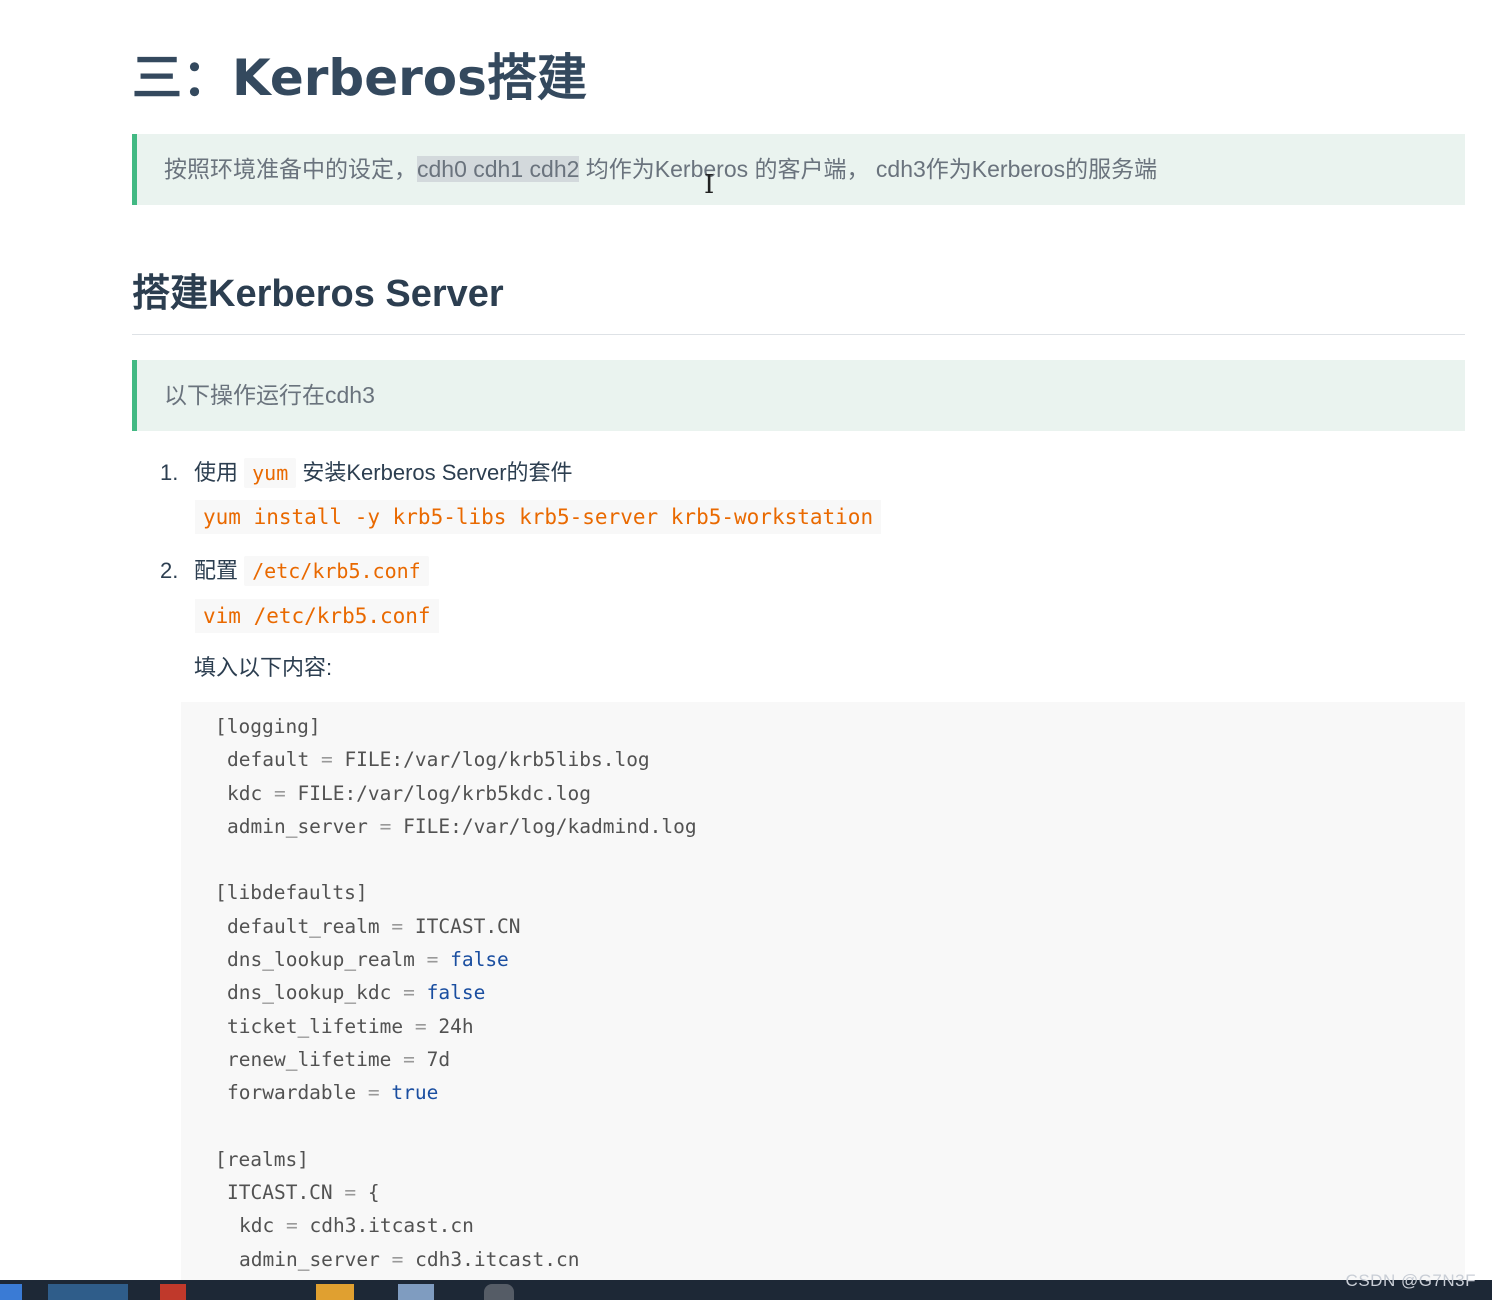 This screenshot has height=1300, width=1492. What do you see at coordinates (219, 472) in the screenshot?
I see `list-item-prefix: 使用` at bounding box center [219, 472].